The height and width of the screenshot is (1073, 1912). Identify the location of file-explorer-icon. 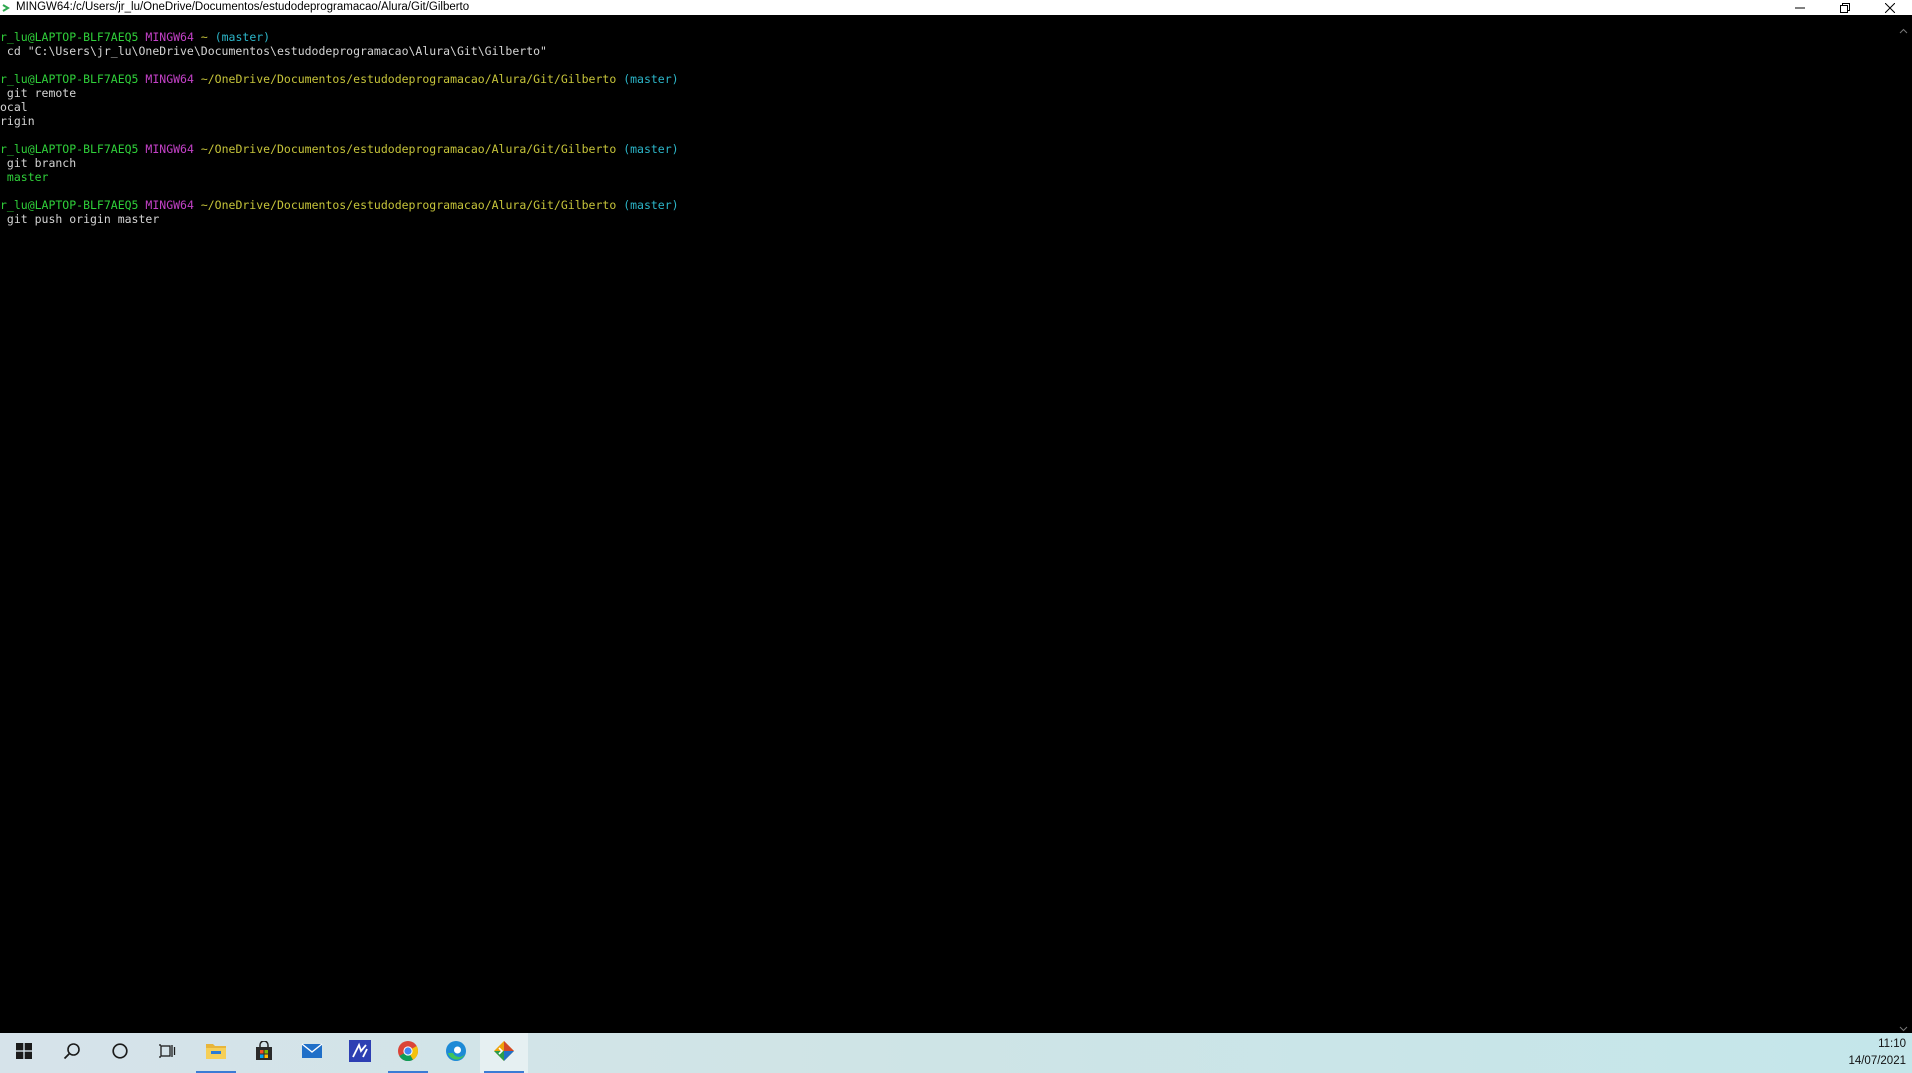
(216, 1053).